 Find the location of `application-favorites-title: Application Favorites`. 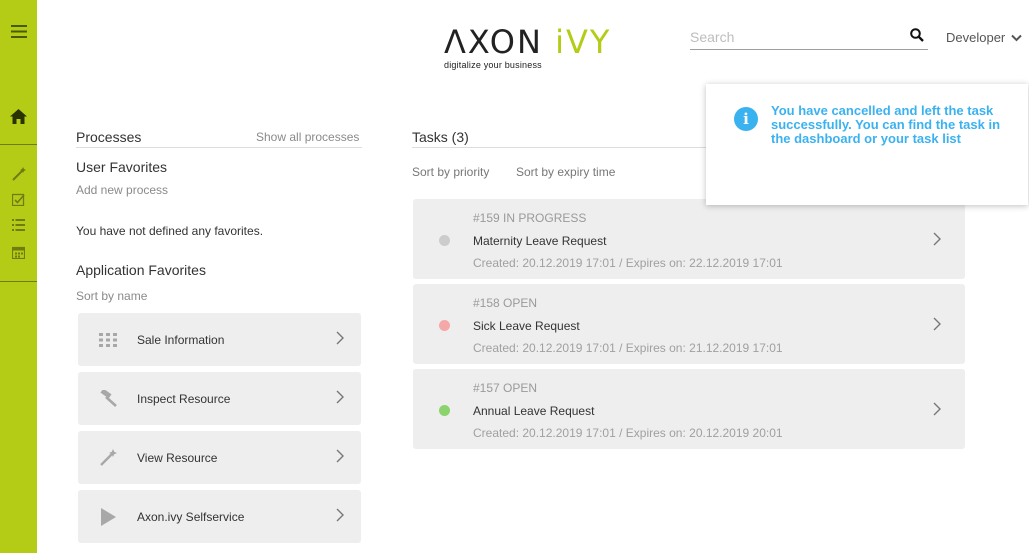

application-favorites-title: Application Favorites is located at coordinates (141, 270).